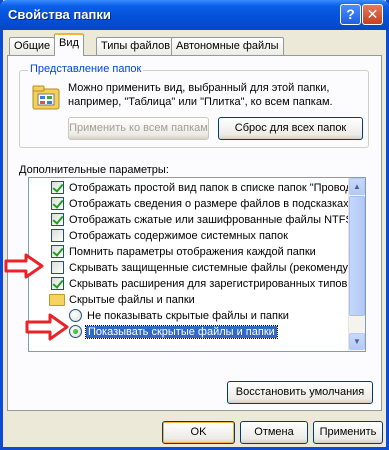 The height and width of the screenshot is (450, 389). I want to click on advanced-settings-label: Дополнительные параметры:, so click(94, 170).